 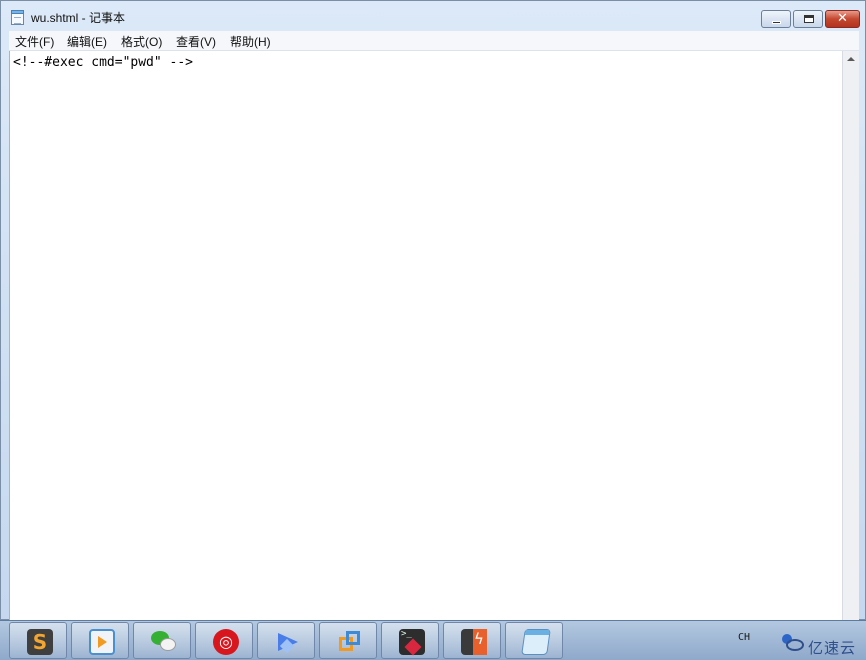 I want to click on taskbar-app-wechat, so click(x=162, y=640).